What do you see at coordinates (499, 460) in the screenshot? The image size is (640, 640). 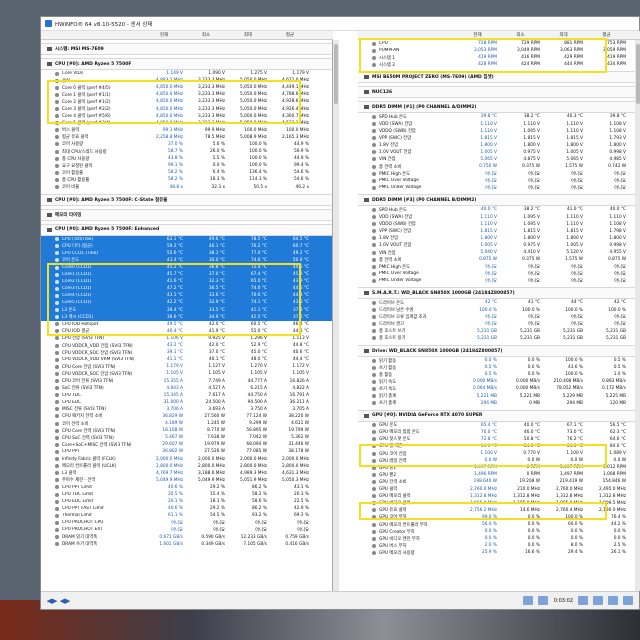 I see `sensor-row: GPU 레일 전력 0.0 W 0.0 W 0.0 W 0.0 W` at bounding box center [499, 460].